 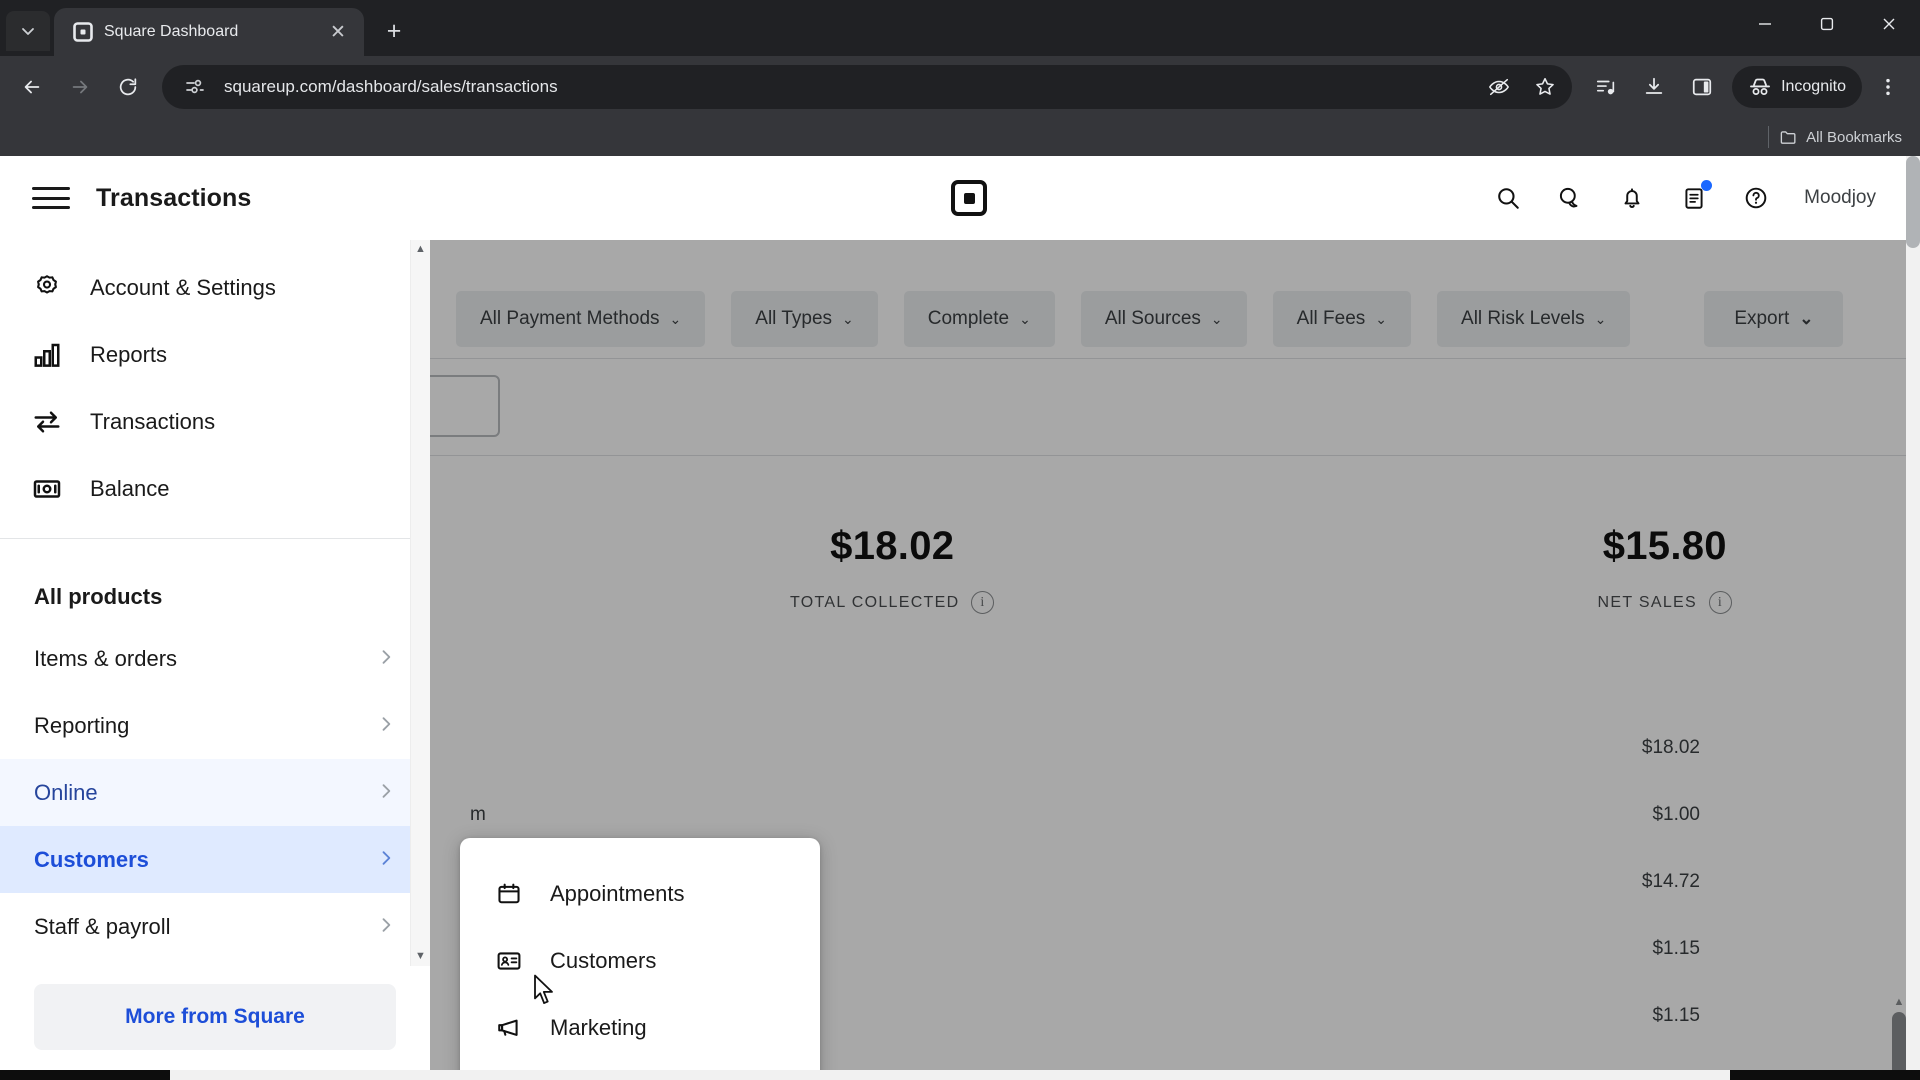 What do you see at coordinates (215, 725) in the screenshot?
I see `sidebar-item-reporting: Reporting` at bounding box center [215, 725].